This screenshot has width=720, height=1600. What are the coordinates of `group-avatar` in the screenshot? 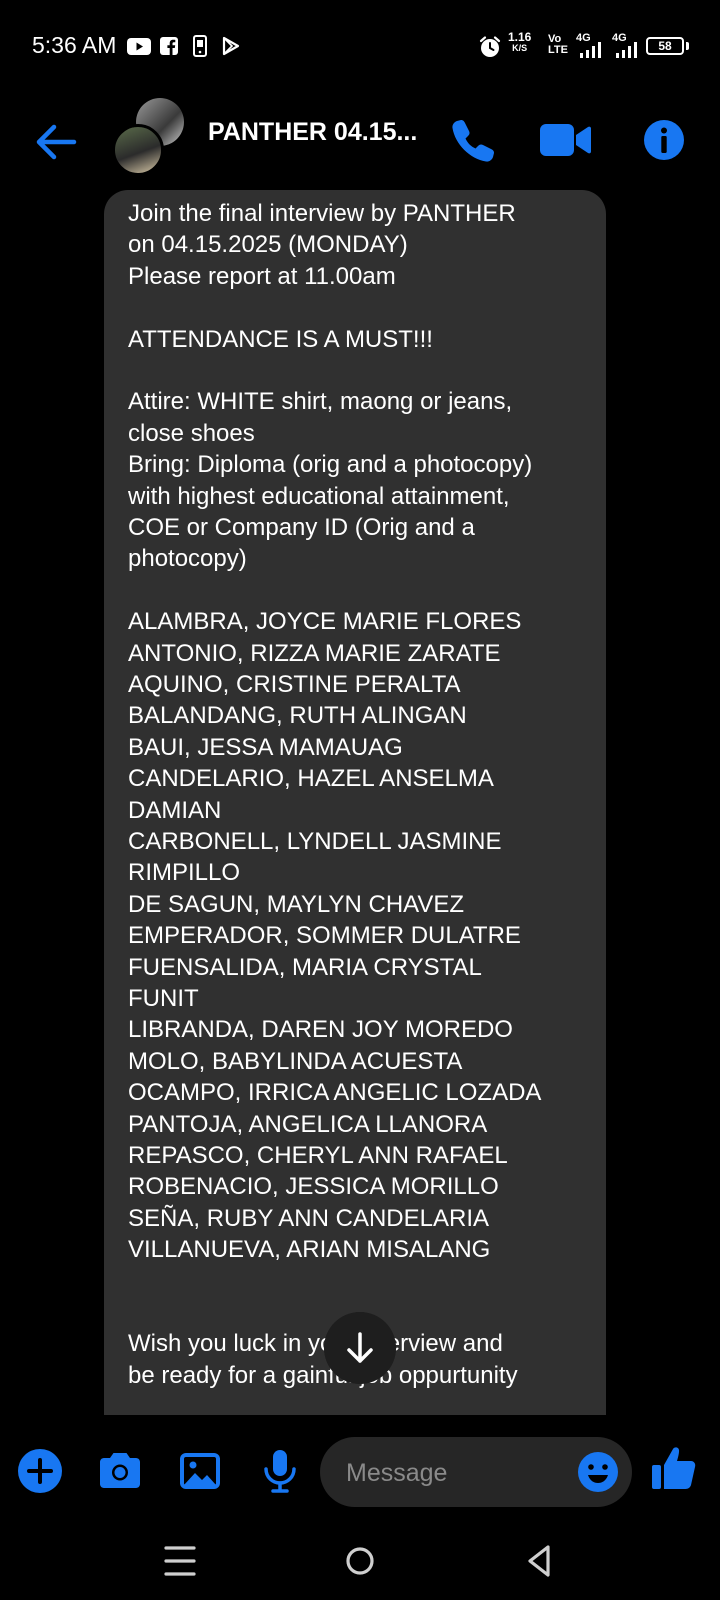 It's located at (150, 138).